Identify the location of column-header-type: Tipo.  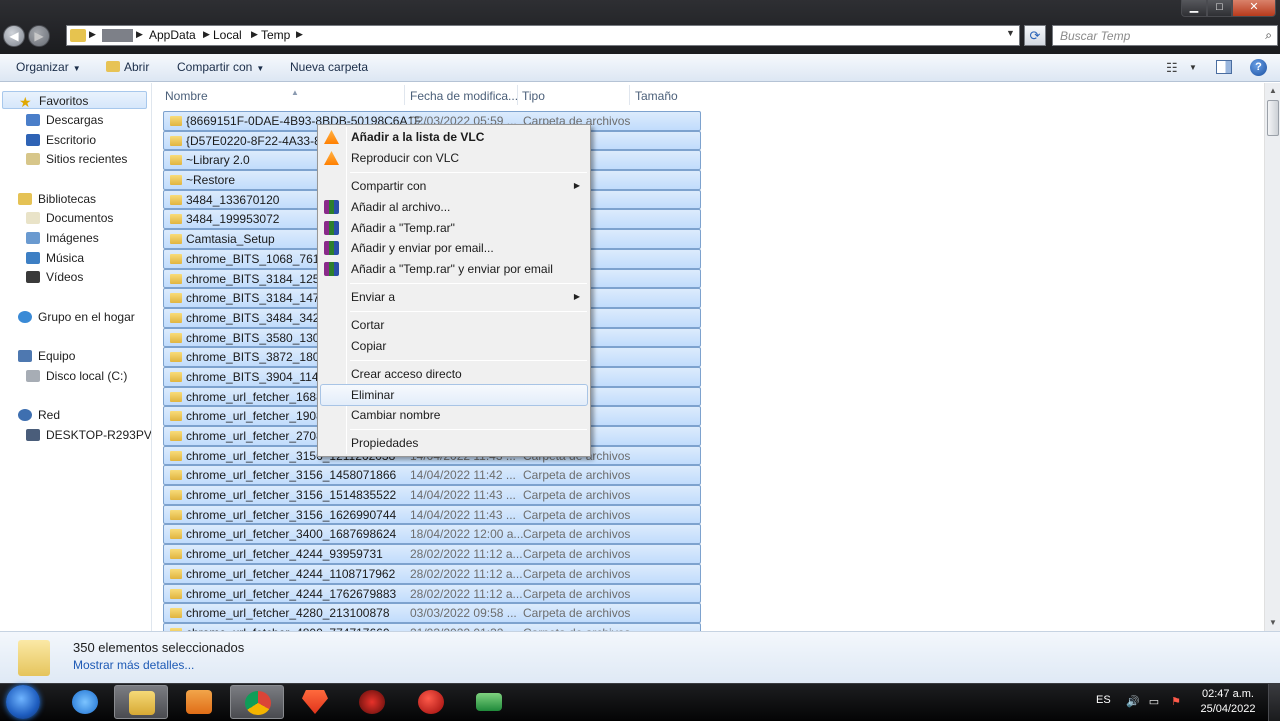
(533, 96).